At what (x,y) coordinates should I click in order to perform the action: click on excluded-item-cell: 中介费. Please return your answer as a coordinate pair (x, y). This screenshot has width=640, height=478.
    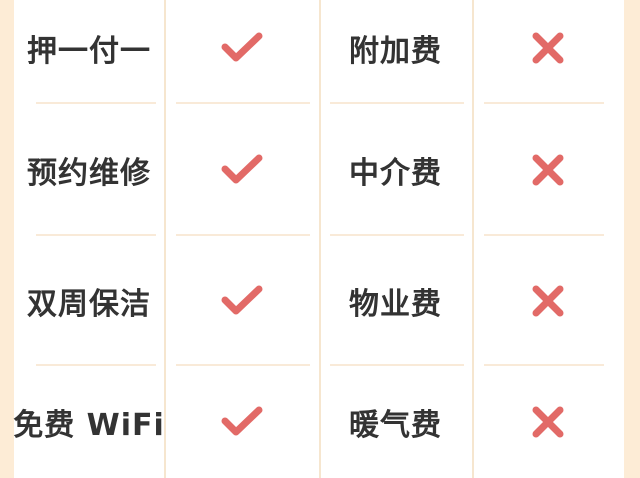
    Looking at the image, I should click on (395, 170).